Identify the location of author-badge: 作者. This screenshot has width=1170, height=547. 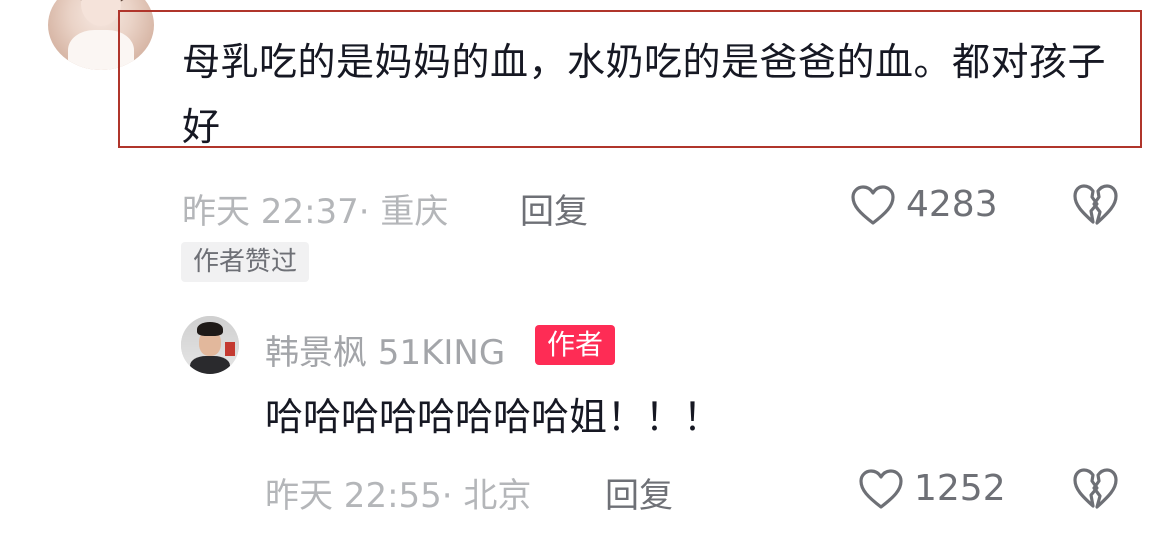
(575, 345).